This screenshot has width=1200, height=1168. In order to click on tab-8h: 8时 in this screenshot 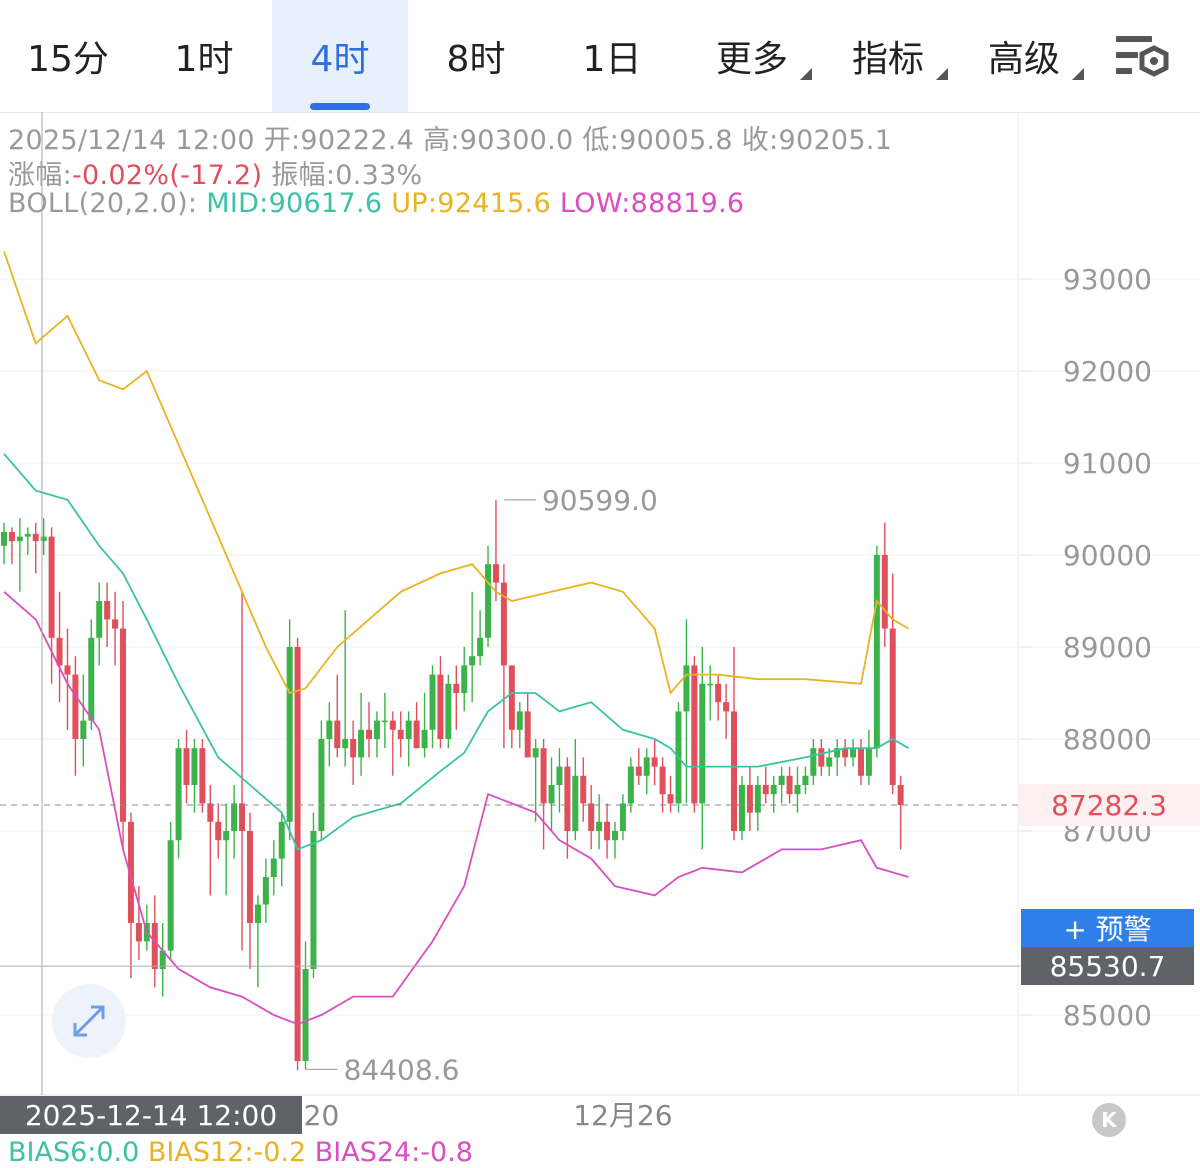, I will do `click(476, 56)`.